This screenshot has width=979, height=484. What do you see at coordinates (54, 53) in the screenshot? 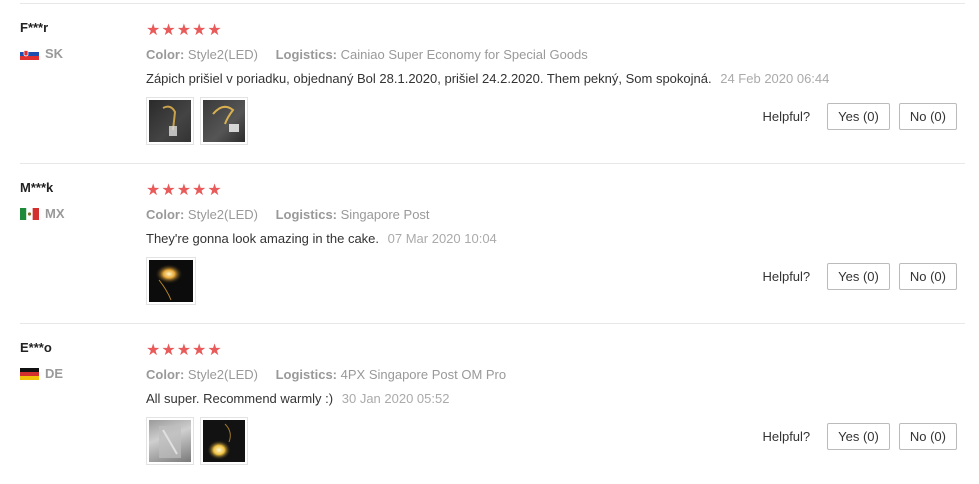
I see `country-code: SK` at bounding box center [54, 53].